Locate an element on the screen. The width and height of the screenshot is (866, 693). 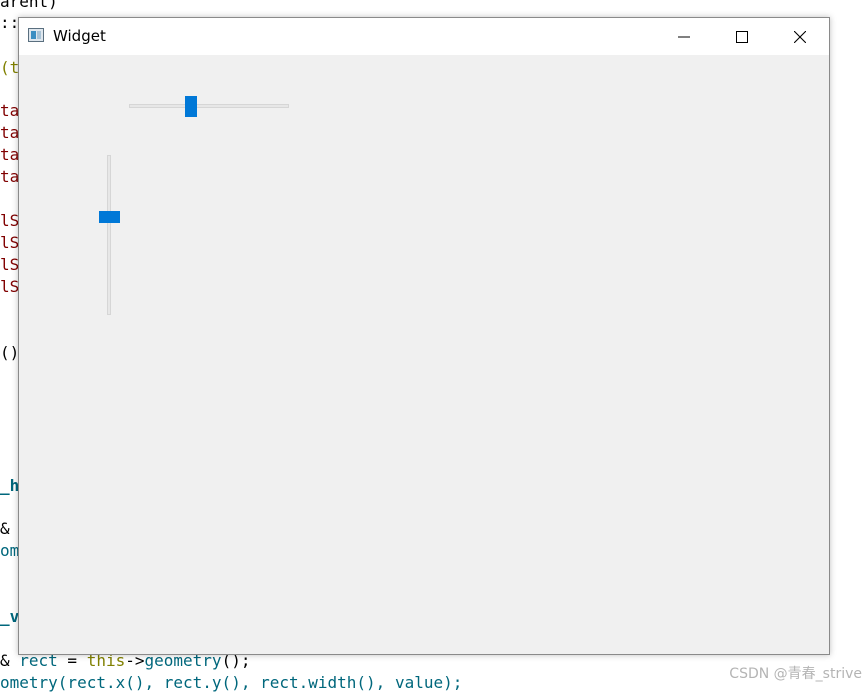
horizontal-slider is located at coordinates (209, 106).